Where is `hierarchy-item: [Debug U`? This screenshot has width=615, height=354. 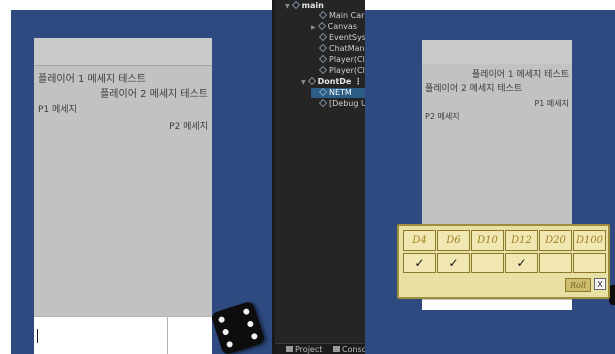
hierarchy-item: [Debug U is located at coordinates (342, 104).